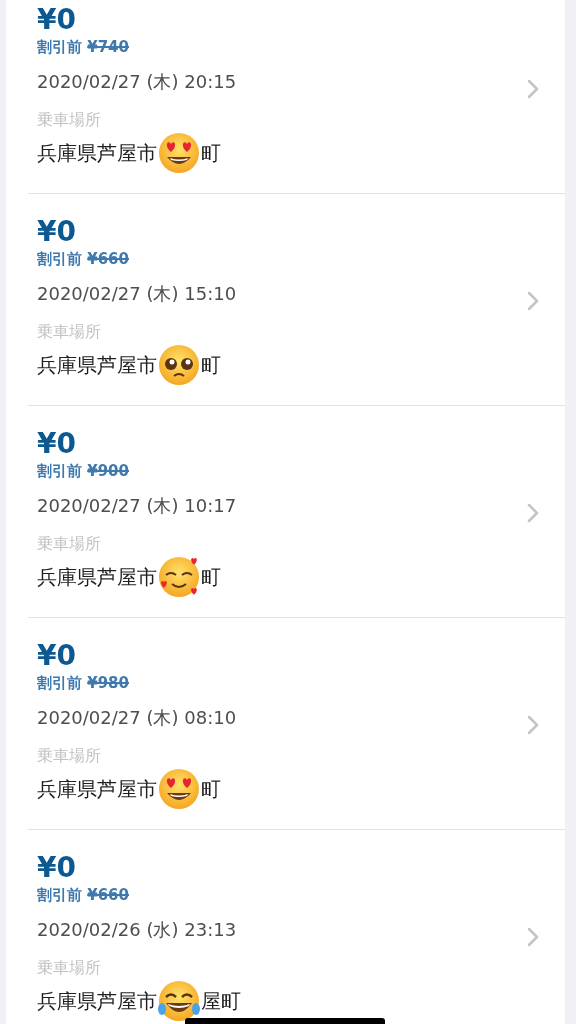  Describe the element at coordinates (83, 47) in the screenshot. I see `original-fare: 割引前 ¥740` at that location.